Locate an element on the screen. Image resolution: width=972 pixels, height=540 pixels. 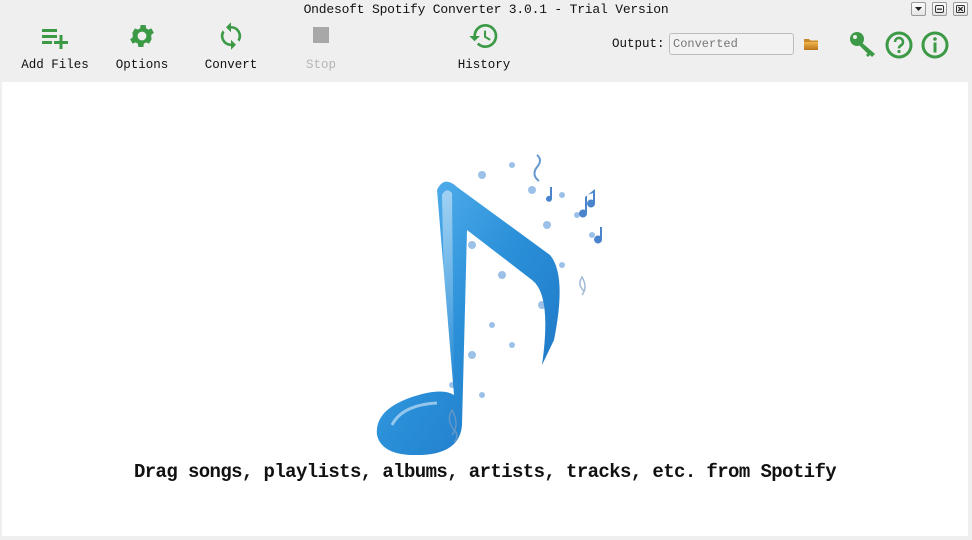
browse-folder-button is located at coordinates (811, 44).